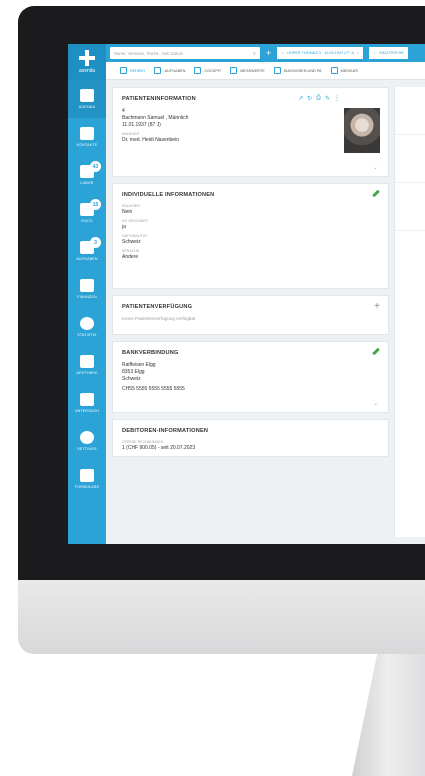 The width and height of the screenshot is (425, 776). Describe the element at coordinates (159, 448) in the screenshot. I see `open-invoices-value: 1 (CHF 900.05) - seit 20.07.2023` at that location.